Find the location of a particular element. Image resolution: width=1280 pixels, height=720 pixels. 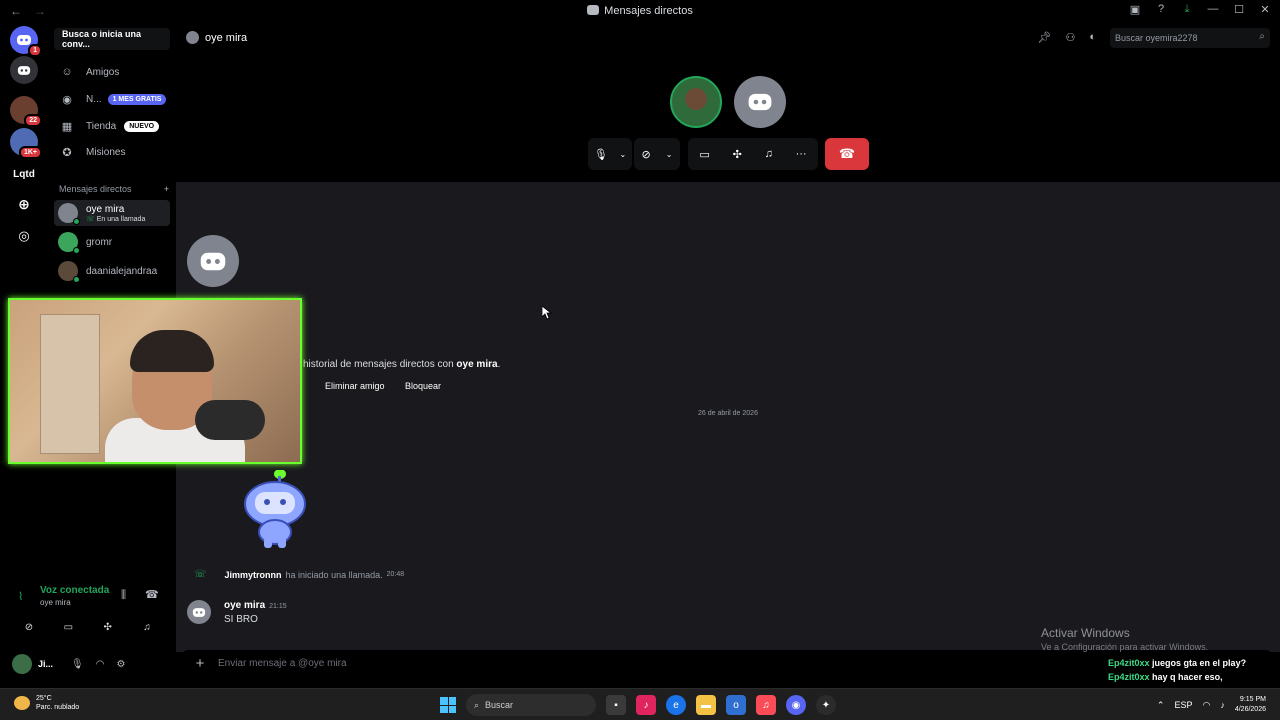

disconnect-button: ☎ is located at coordinates (847, 154).